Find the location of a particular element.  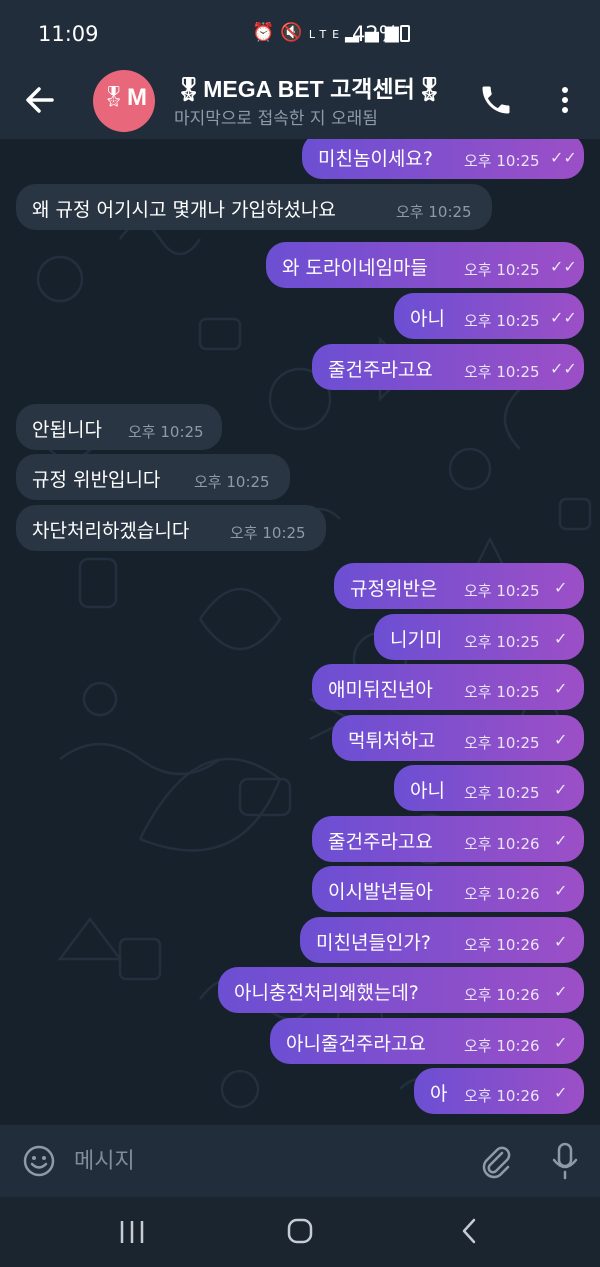

message-bubble-outgoing: 먹튀처하고 오후 10:25 ✓ is located at coordinates (458, 738).